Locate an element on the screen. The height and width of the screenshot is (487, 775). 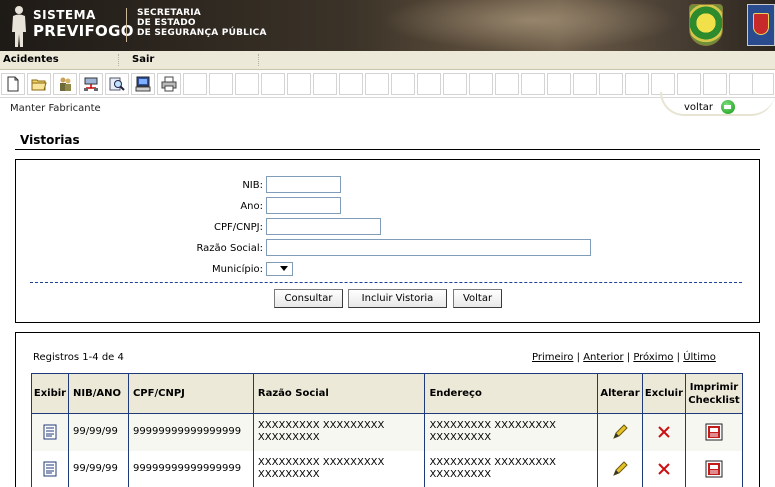
back-link: voltar is located at coordinates (698, 107).